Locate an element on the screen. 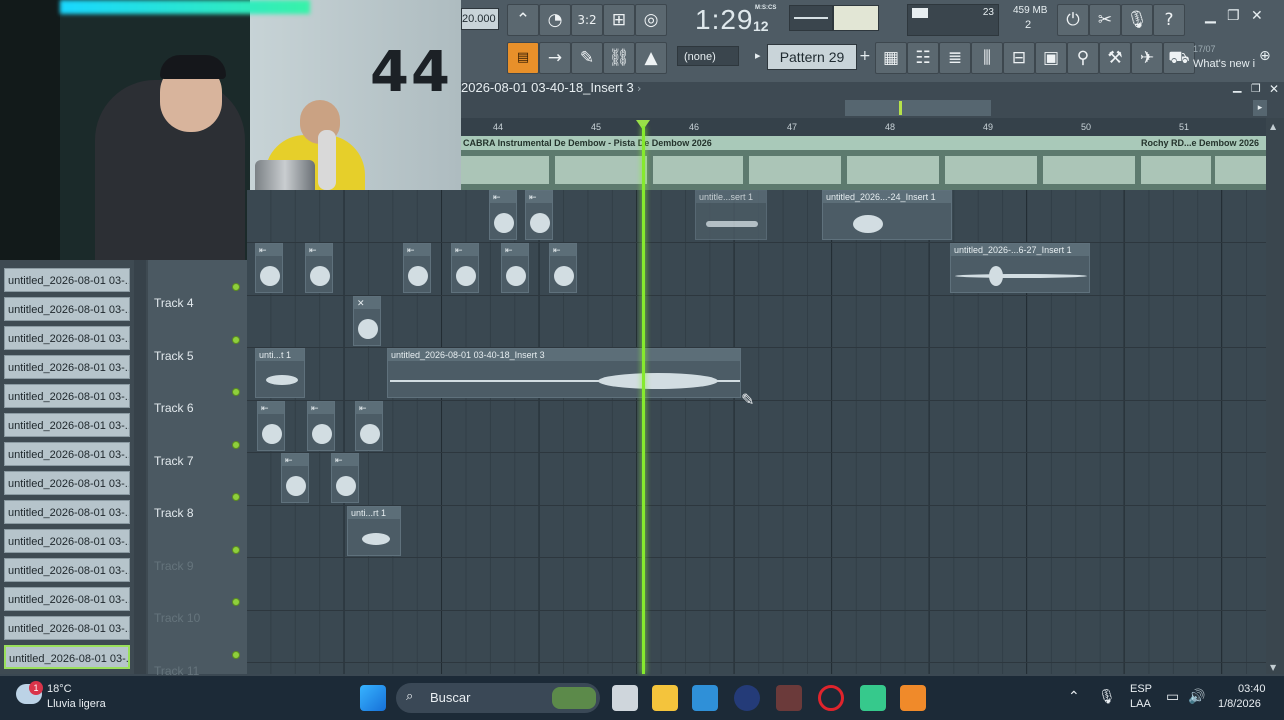  search-box: ⌕ Buscar is located at coordinates (498, 698).